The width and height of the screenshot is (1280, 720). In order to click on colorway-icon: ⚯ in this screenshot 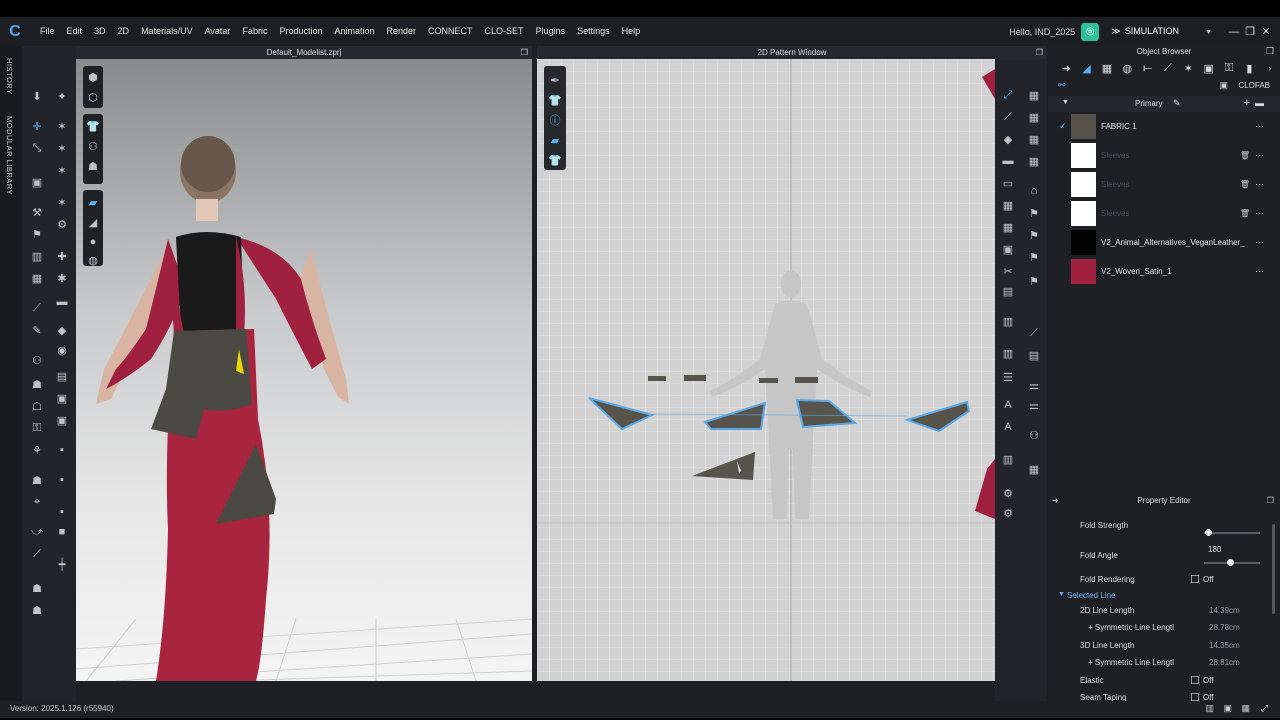, I will do `click(1062, 85)`.